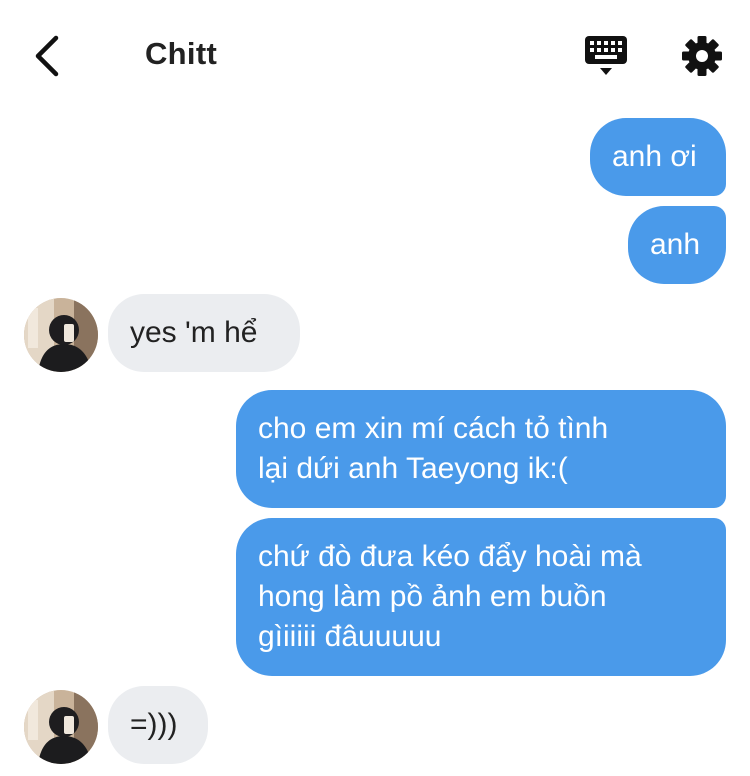  I want to click on message-text: chứ đò đưa kéo đẩy hoài mà, so click(450, 556).